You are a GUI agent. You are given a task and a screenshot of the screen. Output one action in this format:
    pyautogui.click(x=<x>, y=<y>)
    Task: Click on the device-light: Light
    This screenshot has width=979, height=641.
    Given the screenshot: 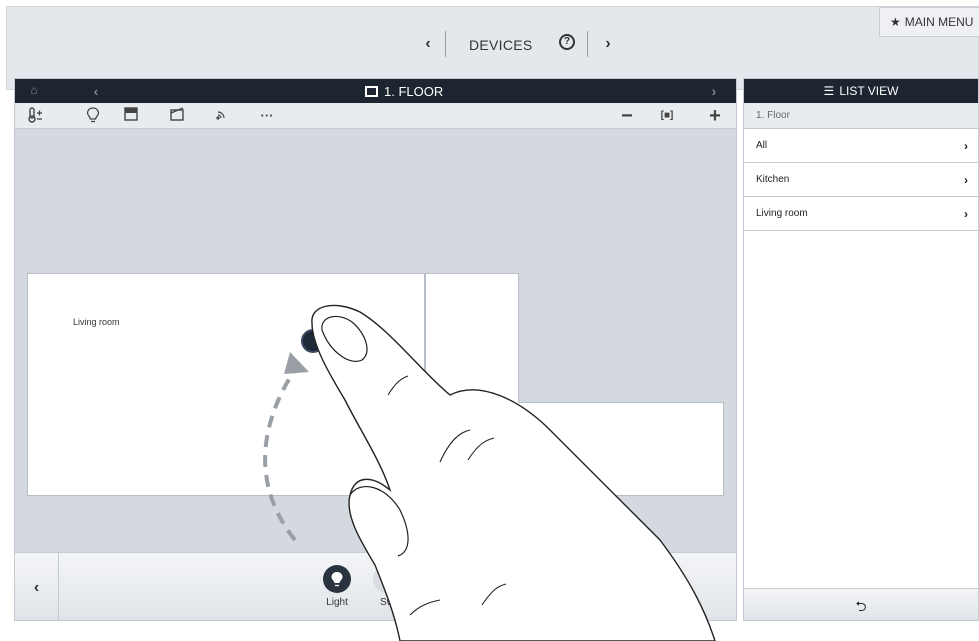 What is the action you would take?
    pyautogui.click(x=337, y=586)
    